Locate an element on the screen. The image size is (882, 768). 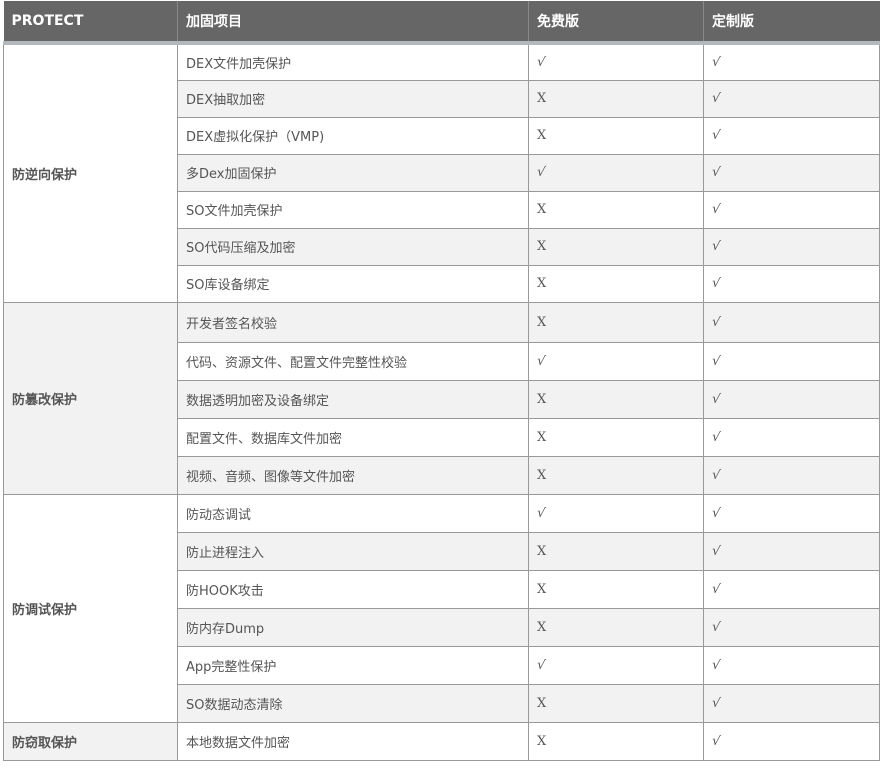
feature-cell: 数据透明加密及设备绑定 is located at coordinates (353, 399).